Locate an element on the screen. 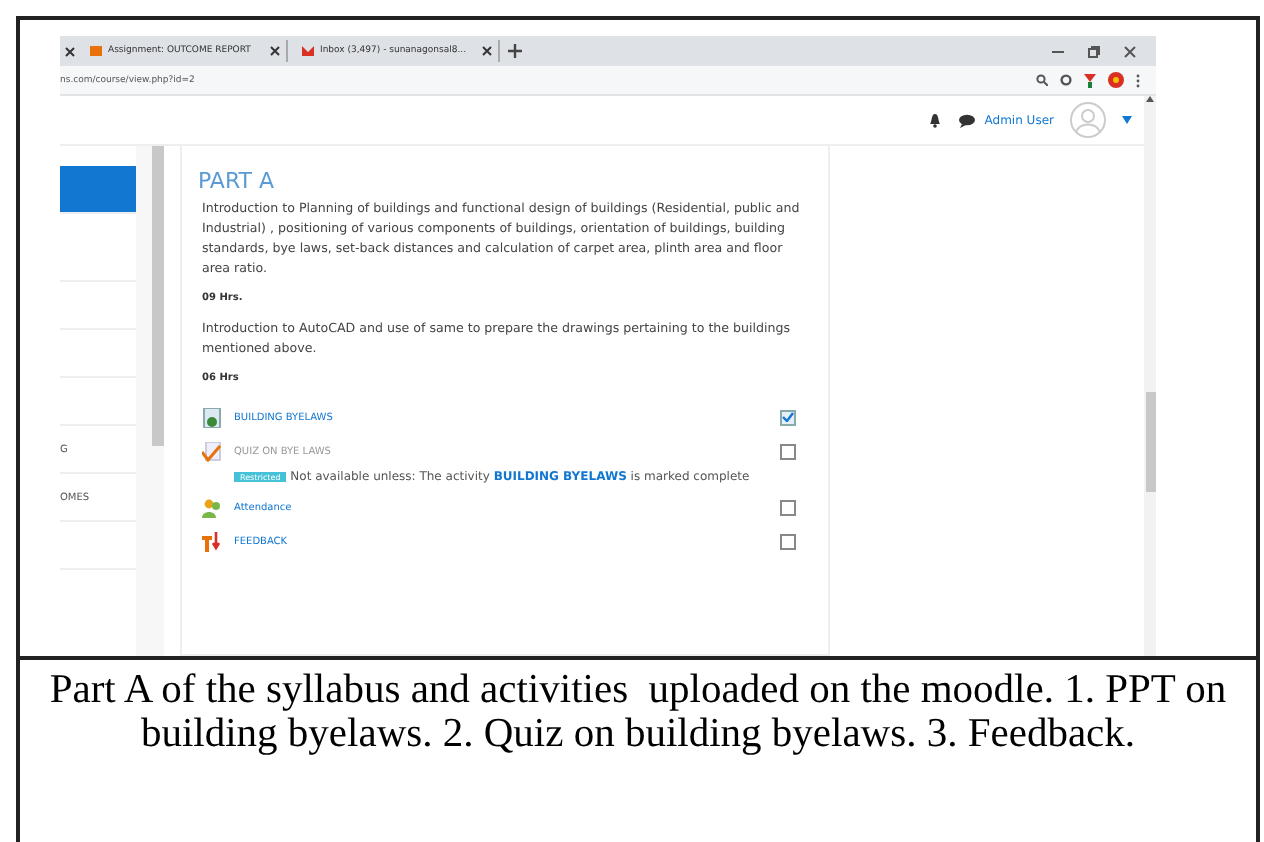  bell-icon is located at coordinates (935, 120).